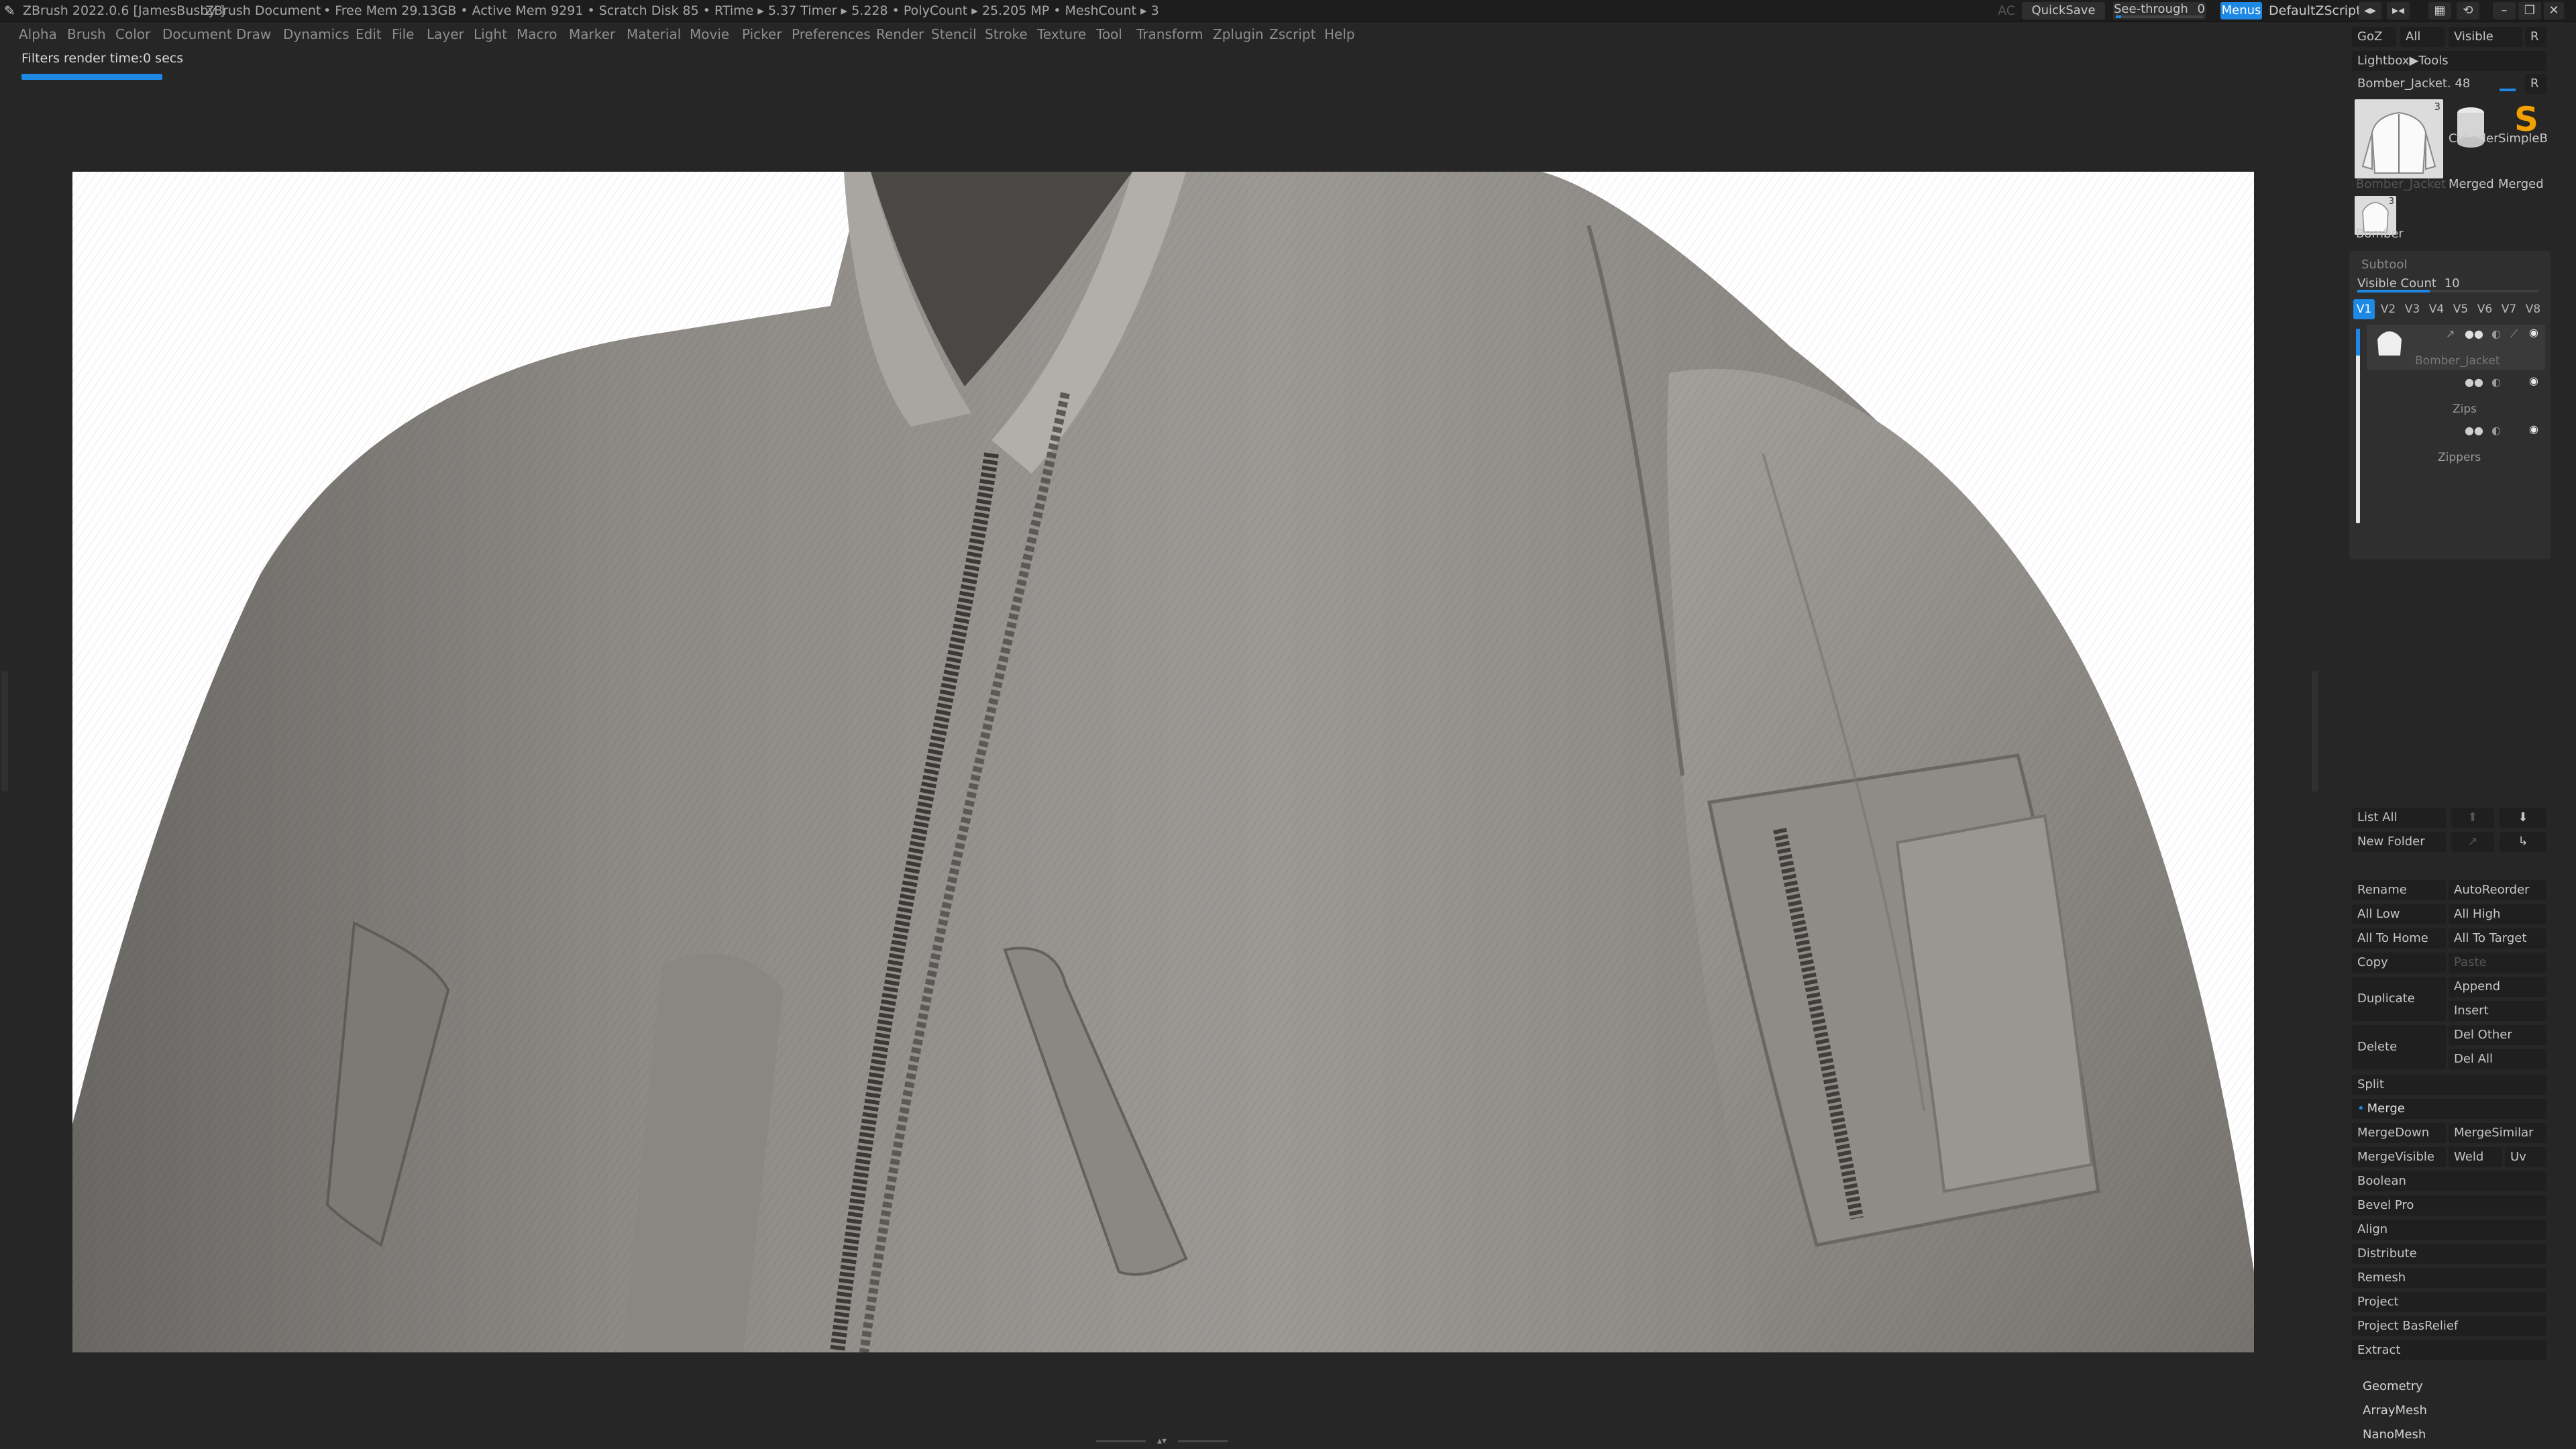 The width and height of the screenshot is (2576, 1449). Describe the element at coordinates (2497, 1035) in the screenshot. I see `del-other-button: Del Other` at that location.